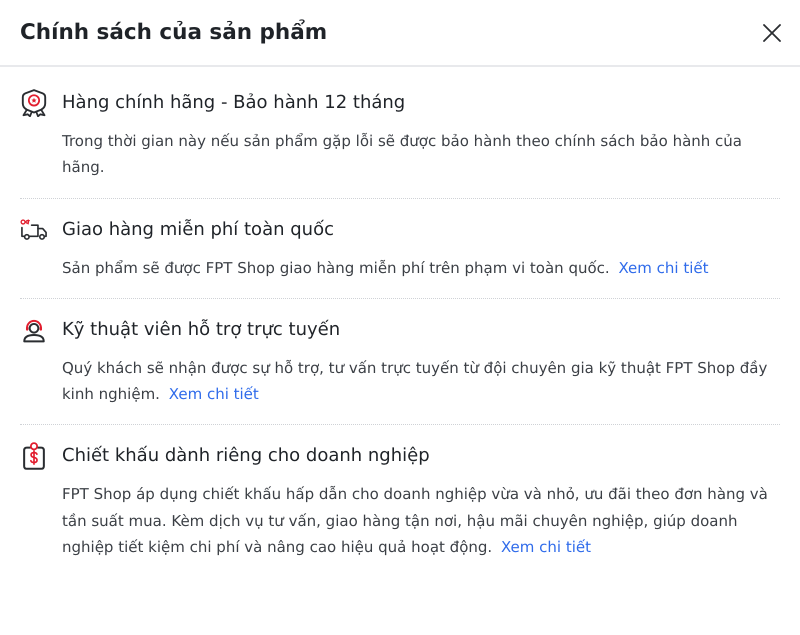  Describe the element at coordinates (234, 103) in the screenshot. I see `policy-title: Hàng chính hãng - Bảo hành 12 tháng` at that location.